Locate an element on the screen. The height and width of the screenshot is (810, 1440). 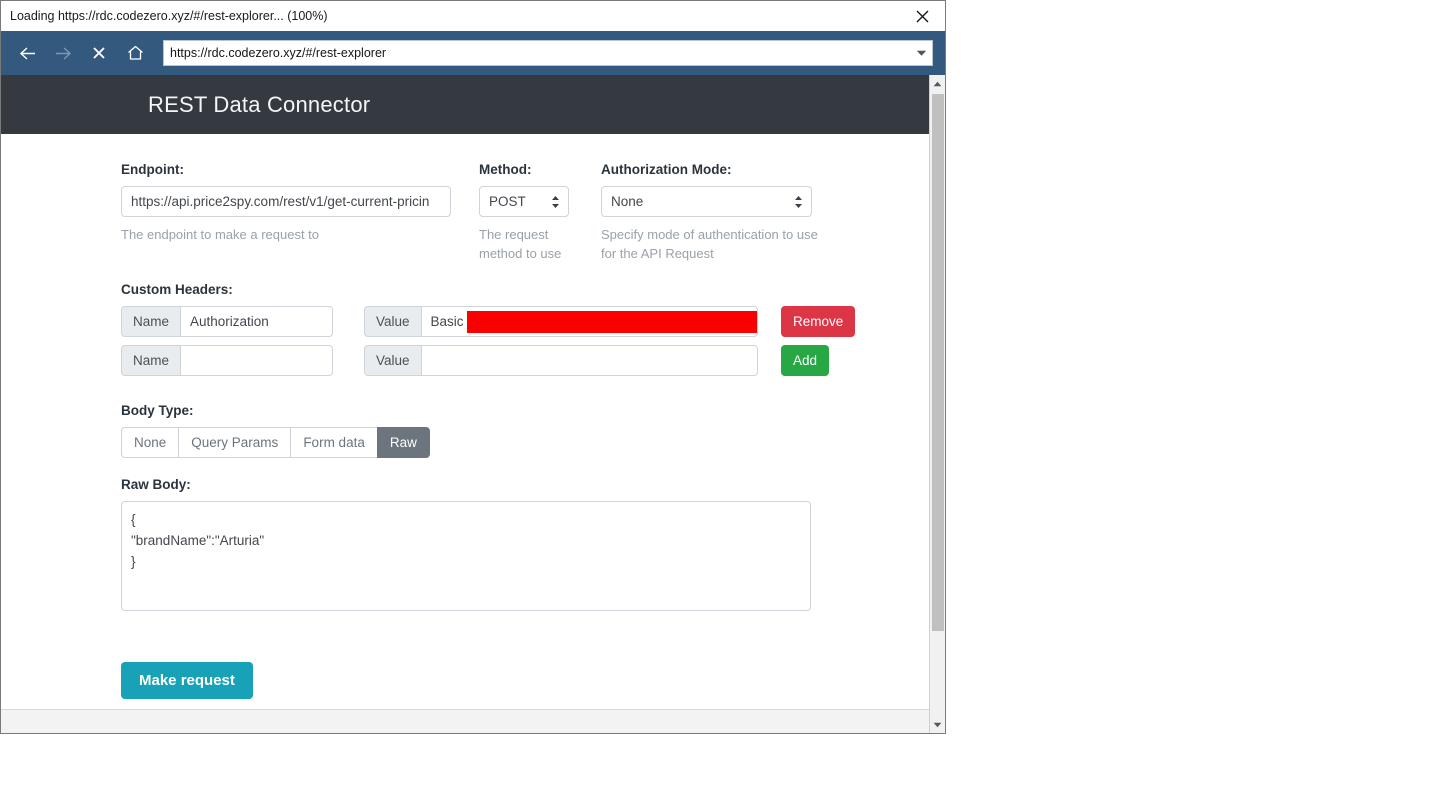
header-row: Name Authorization Value Basic Remove is located at coordinates (516, 321).